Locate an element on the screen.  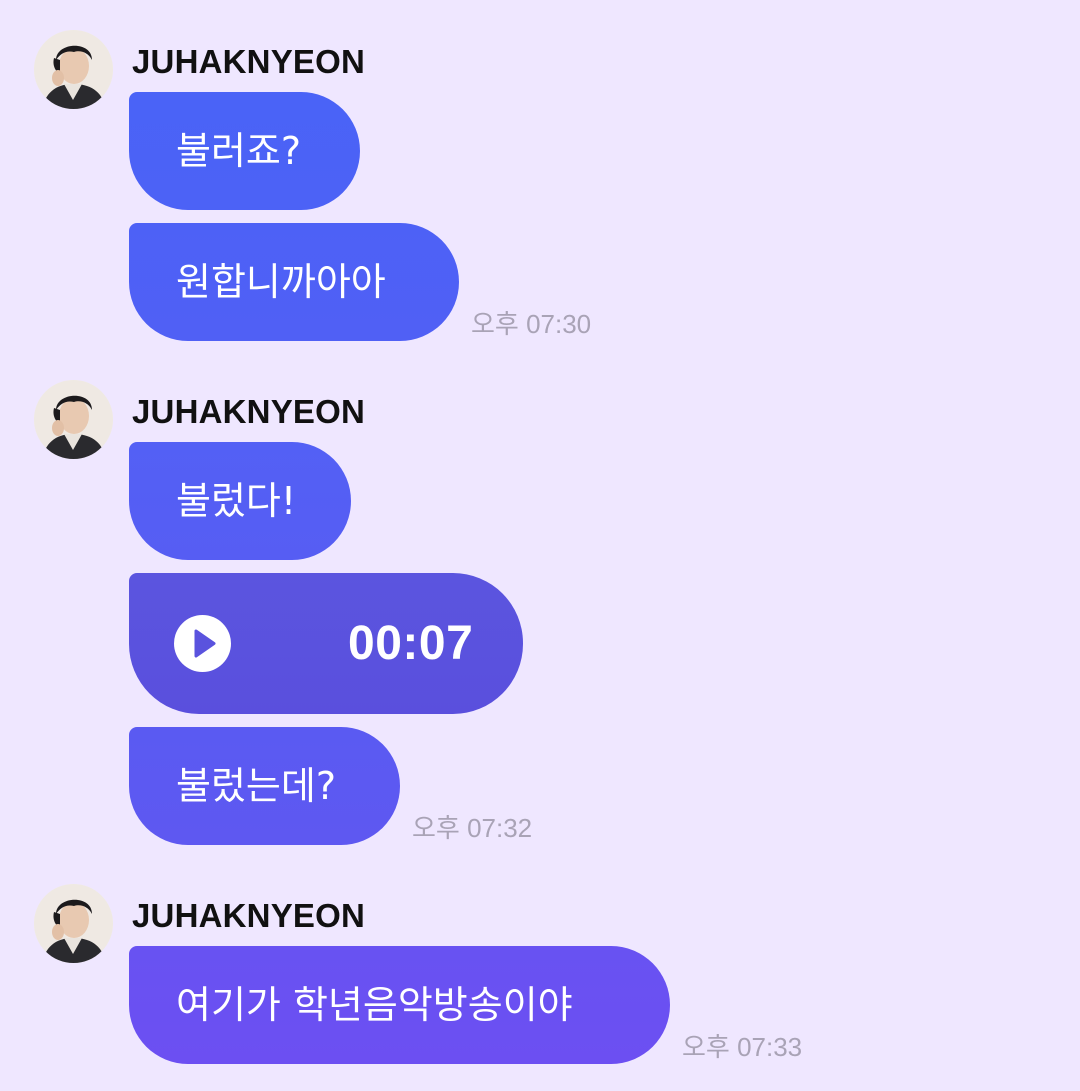
message-text: 원합니까아아 is located at coordinates (281, 282).